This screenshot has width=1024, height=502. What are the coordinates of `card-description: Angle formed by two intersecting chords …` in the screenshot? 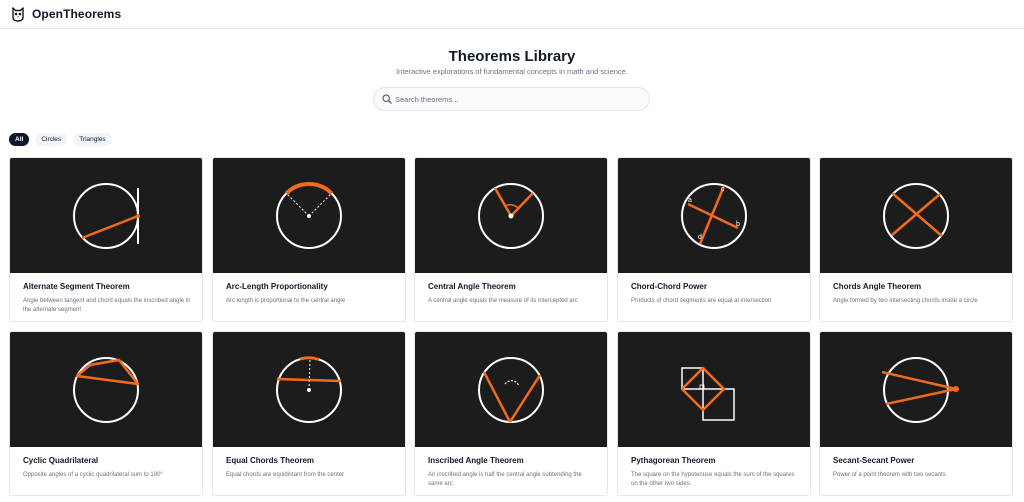 It's located at (905, 301).